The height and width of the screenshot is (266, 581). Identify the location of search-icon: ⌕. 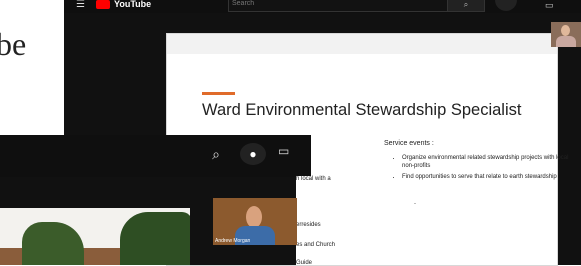
(466, 4).